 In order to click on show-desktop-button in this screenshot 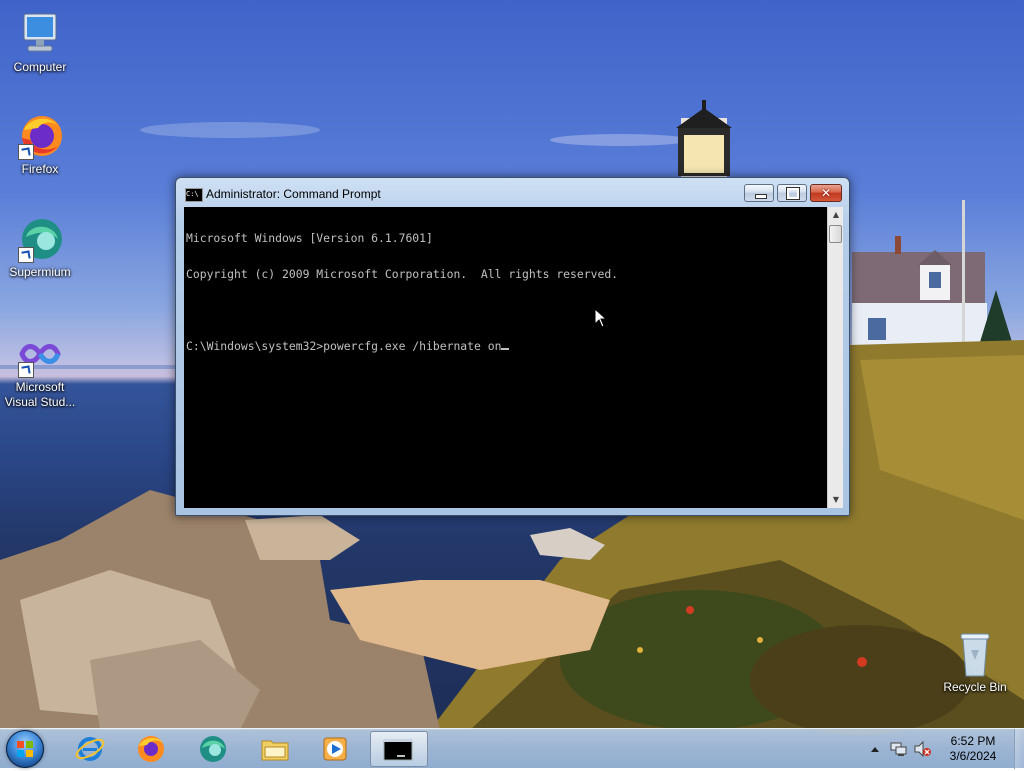, I will do `click(1019, 749)`.